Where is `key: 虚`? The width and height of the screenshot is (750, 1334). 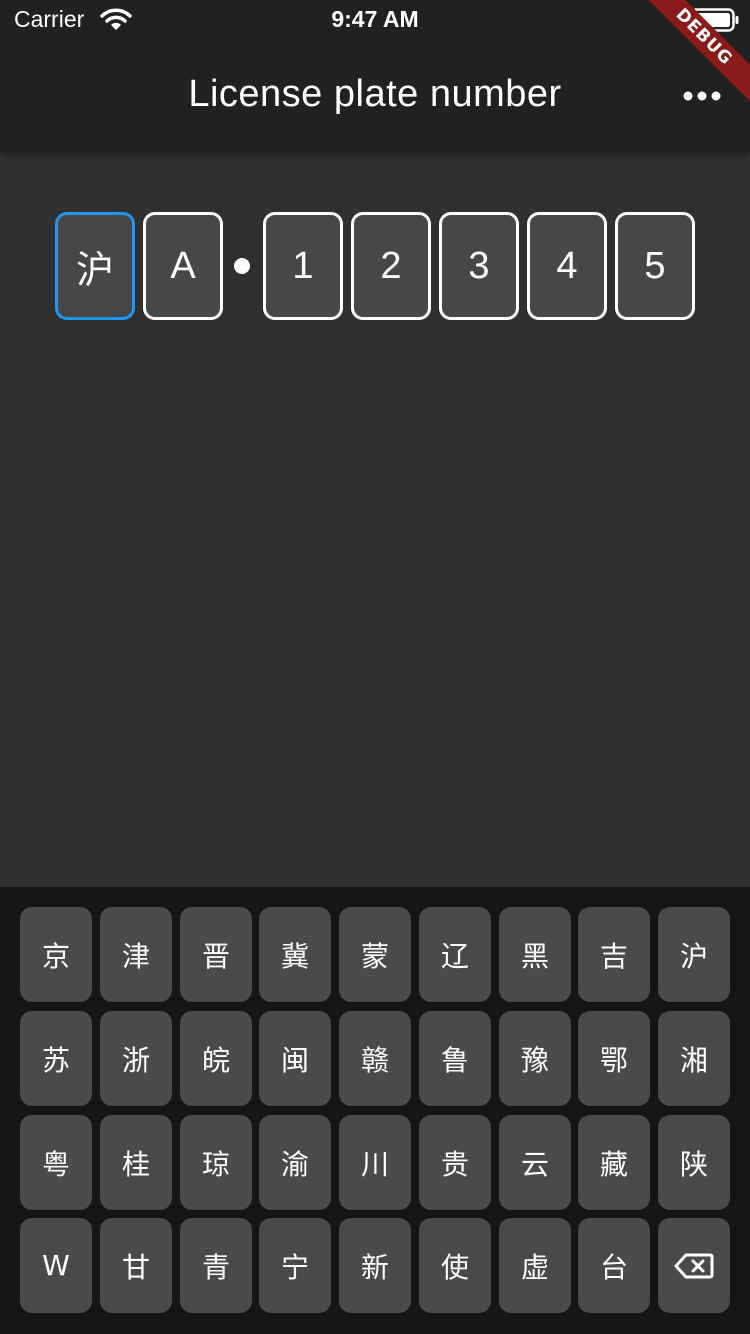
key: 虚 is located at coordinates (535, 1265).